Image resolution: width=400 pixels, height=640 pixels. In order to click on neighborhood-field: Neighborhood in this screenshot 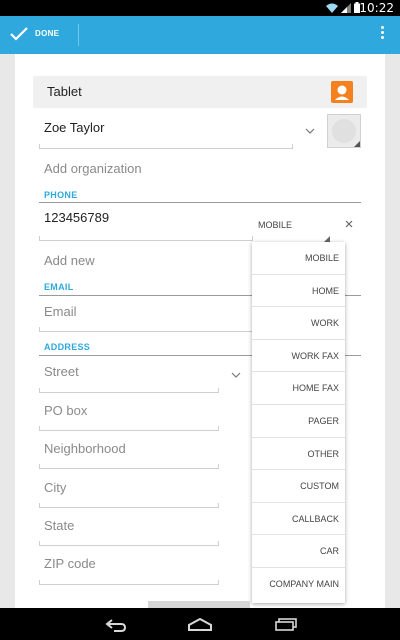, I will do `click(85, 448)`.